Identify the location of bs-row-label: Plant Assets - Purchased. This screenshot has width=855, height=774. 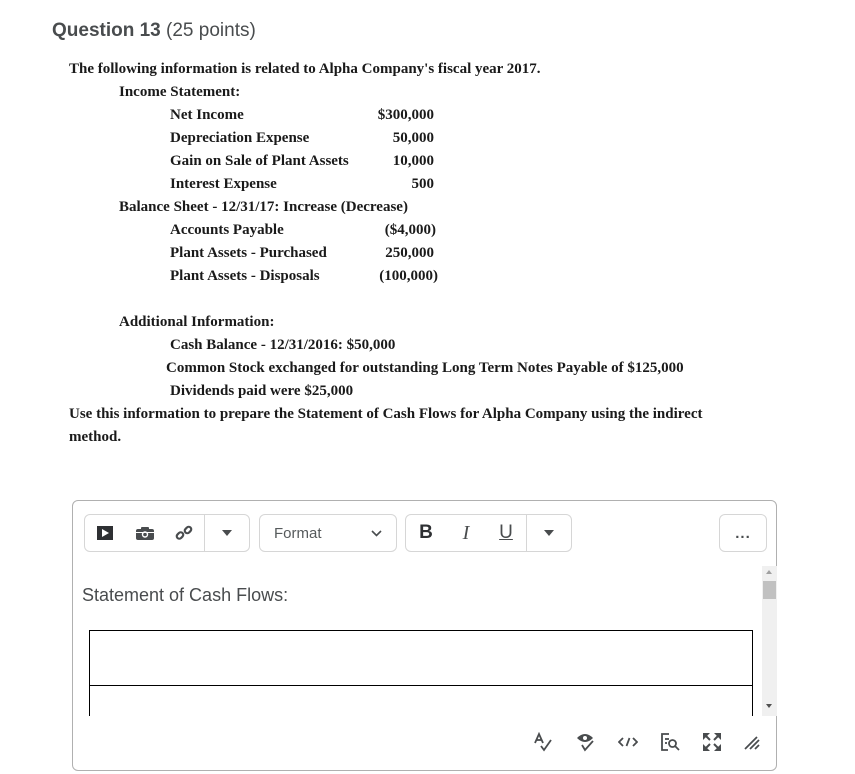
(248, 253).